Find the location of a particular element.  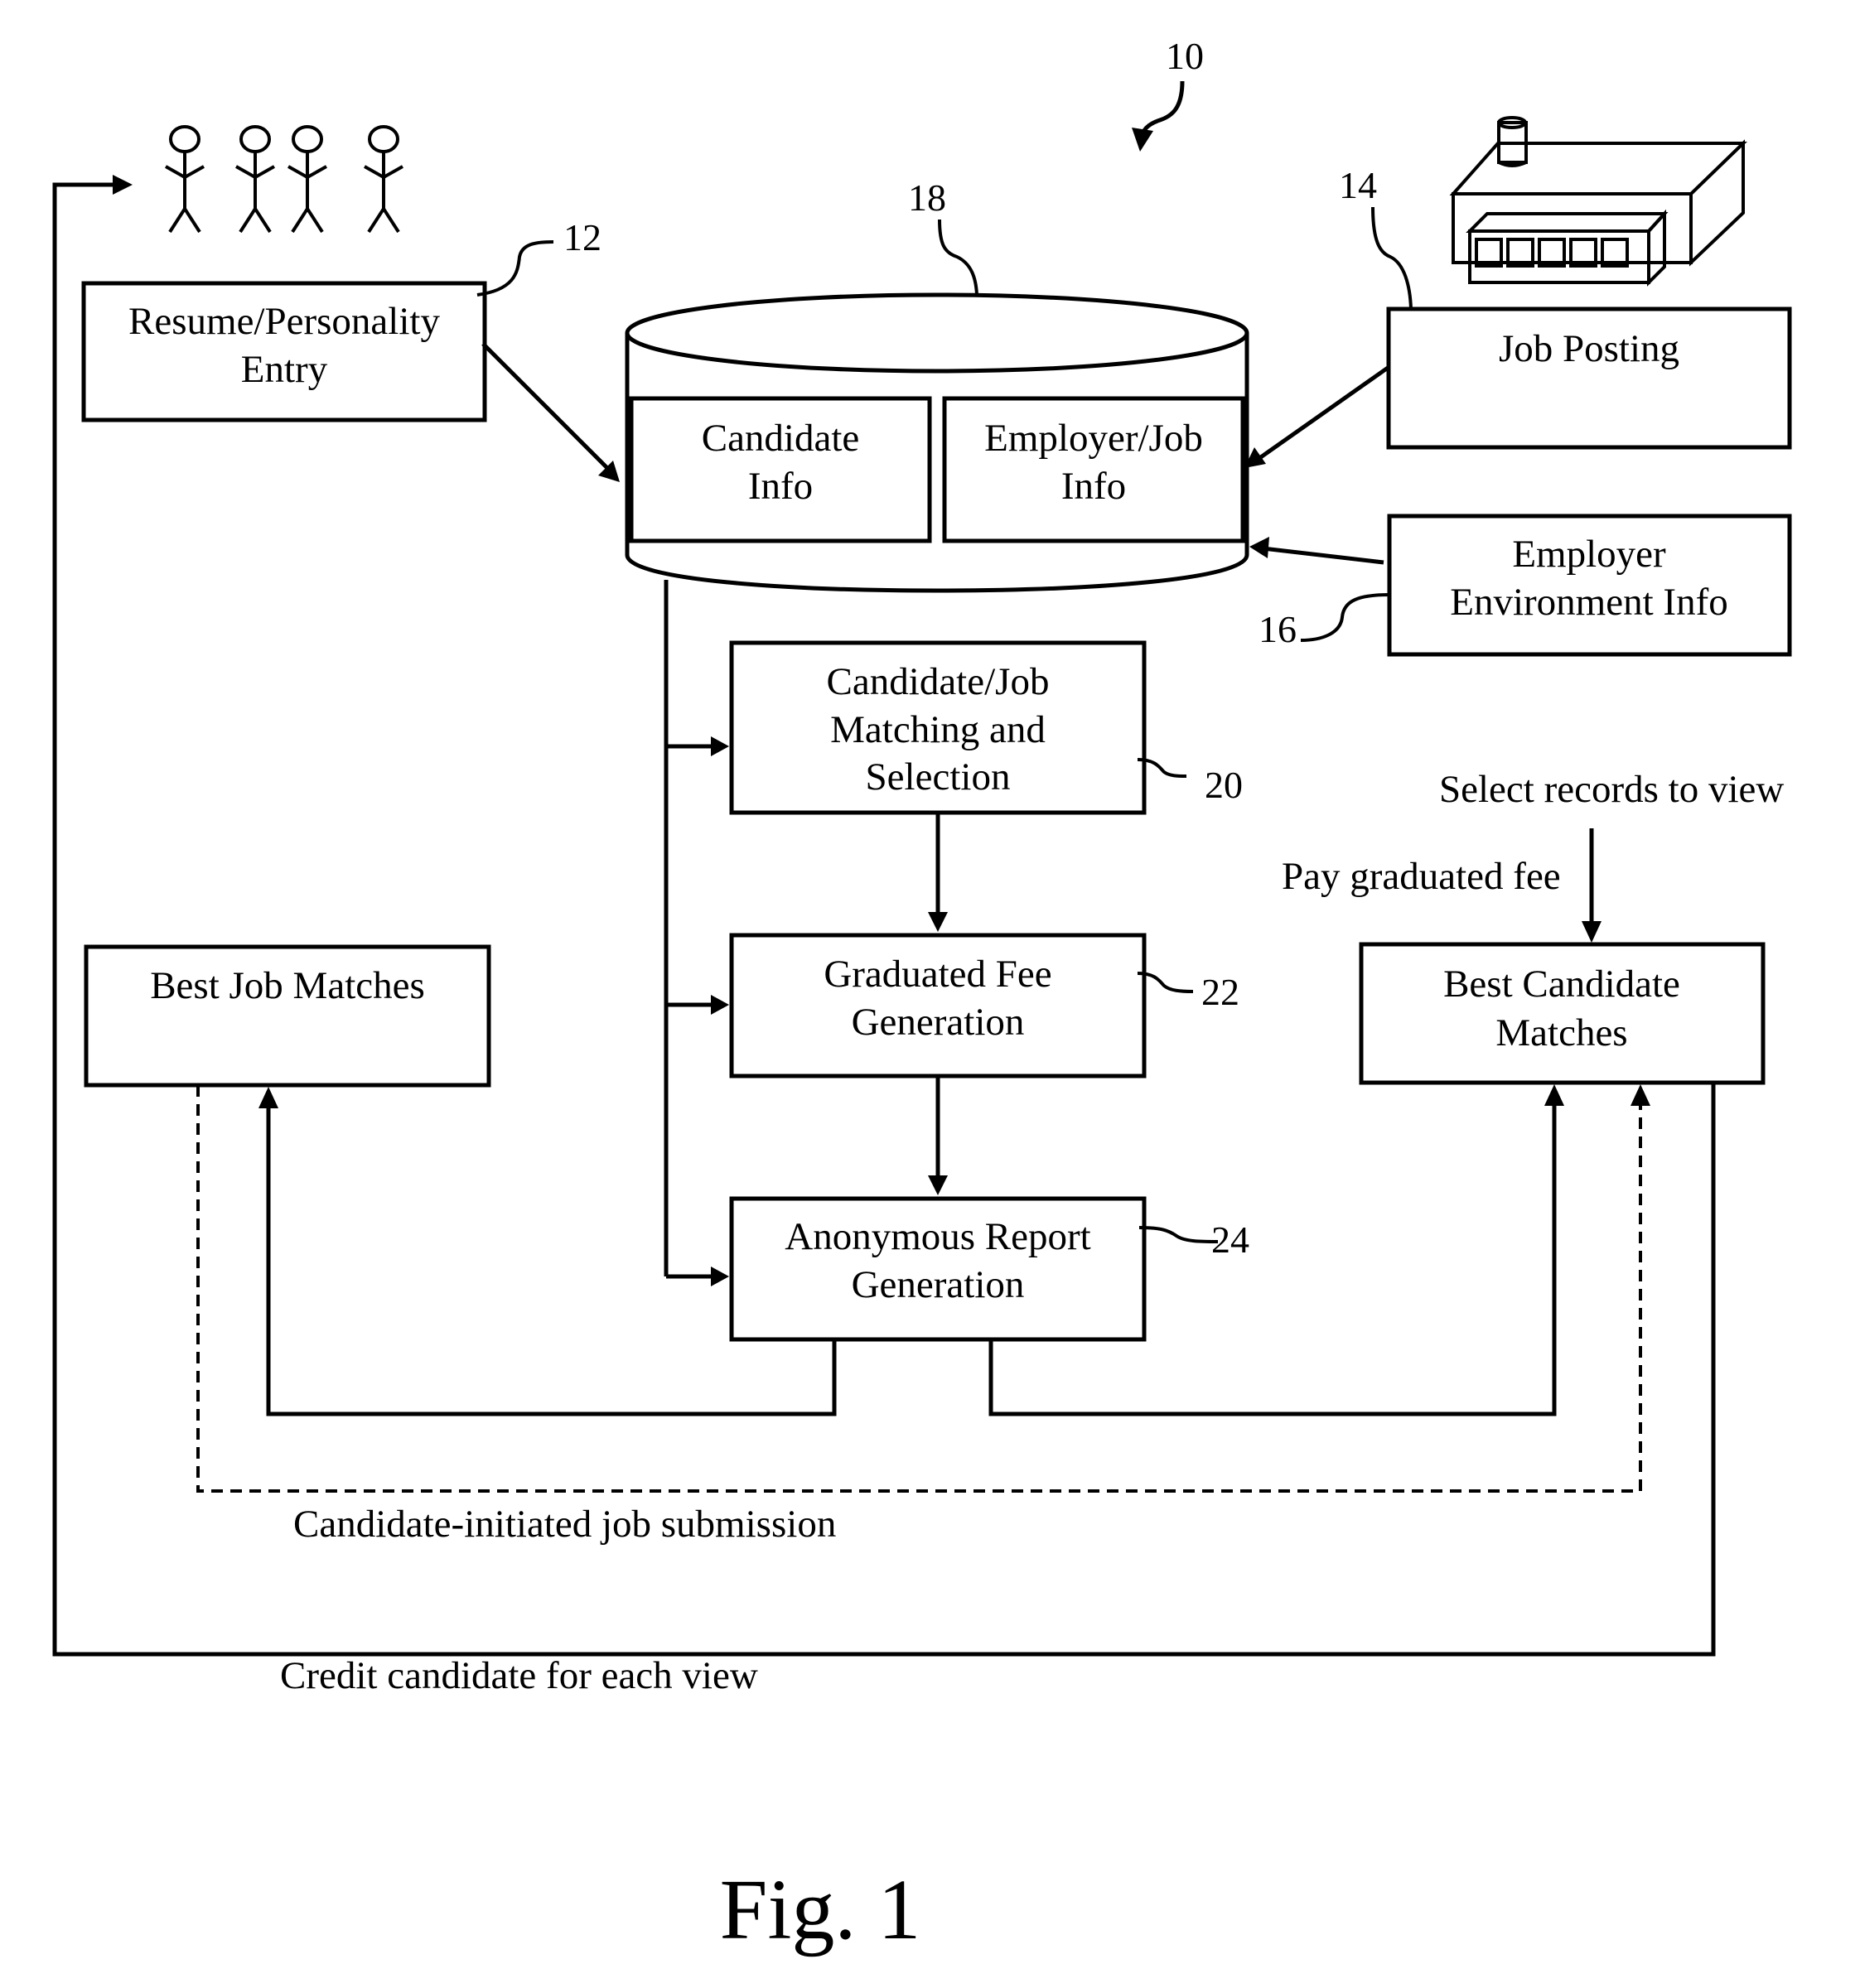

ref-label-22: 22 is located at coordinates (1220, 992).